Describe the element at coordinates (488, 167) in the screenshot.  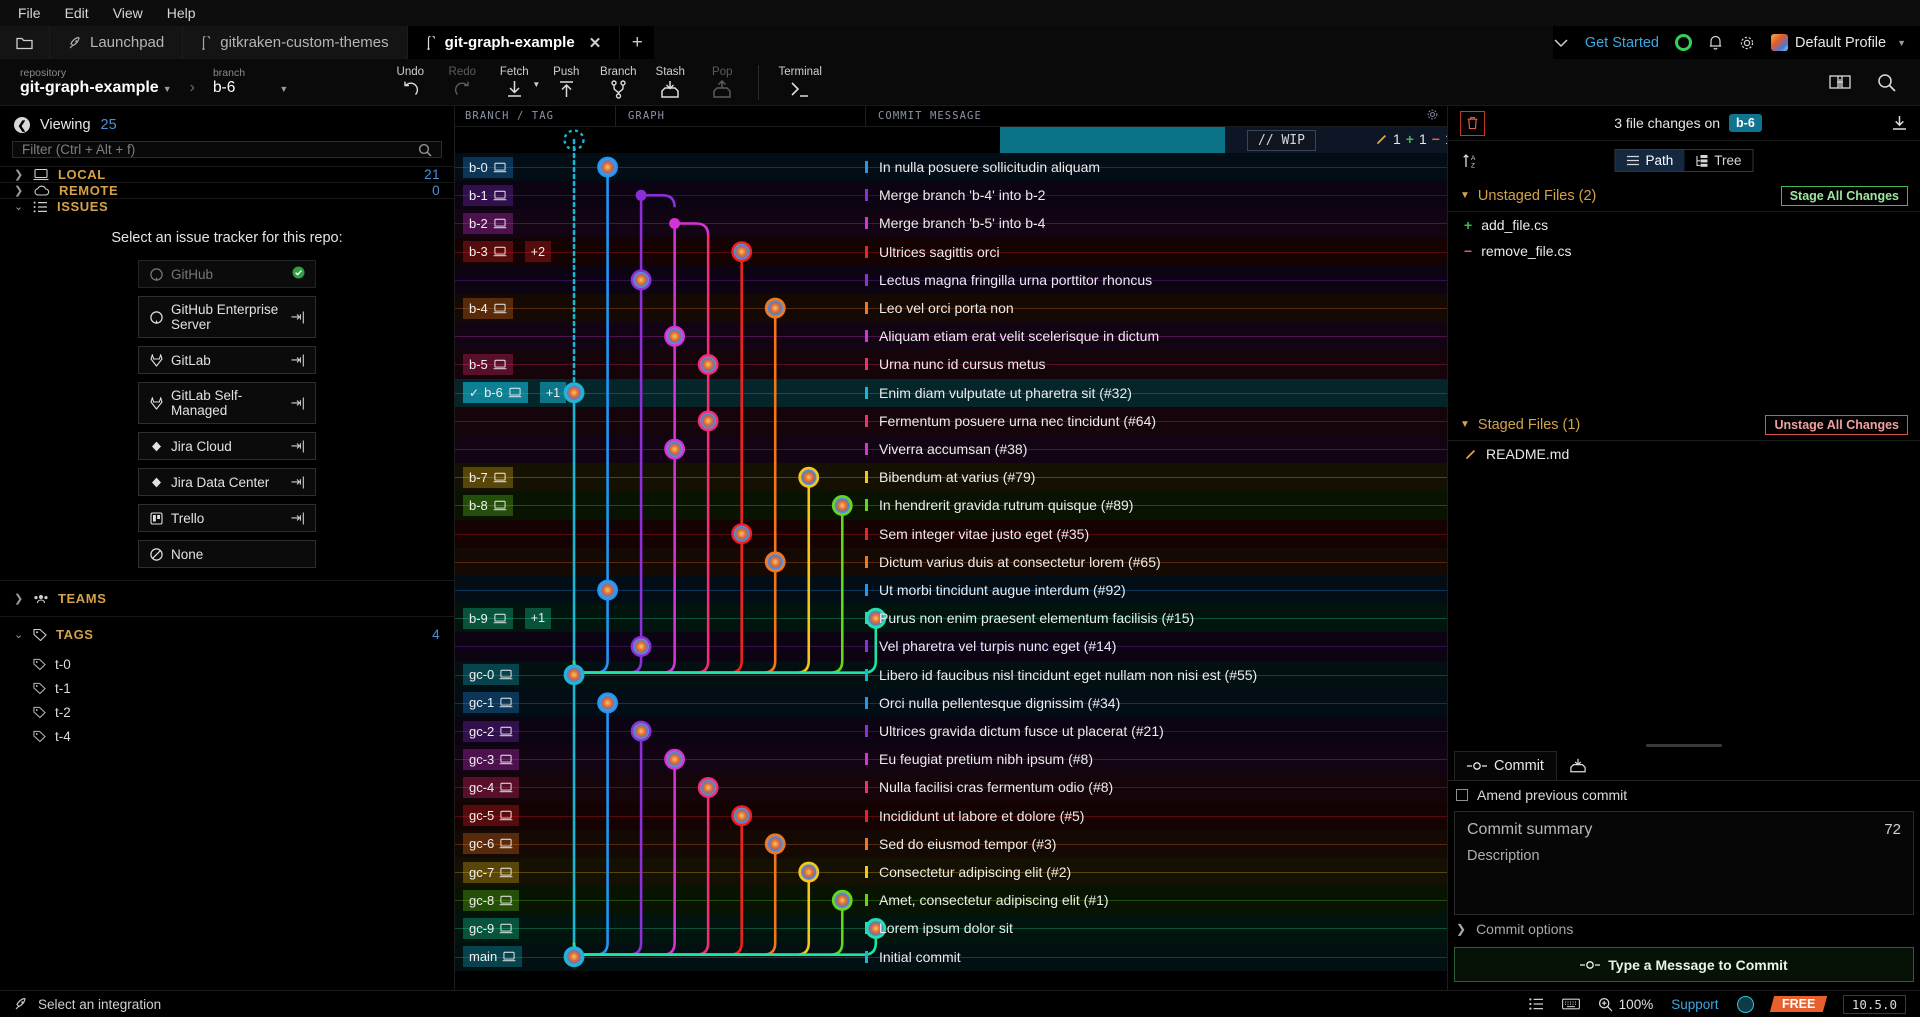
I see `branch-label-b-0: b-0` at that location.